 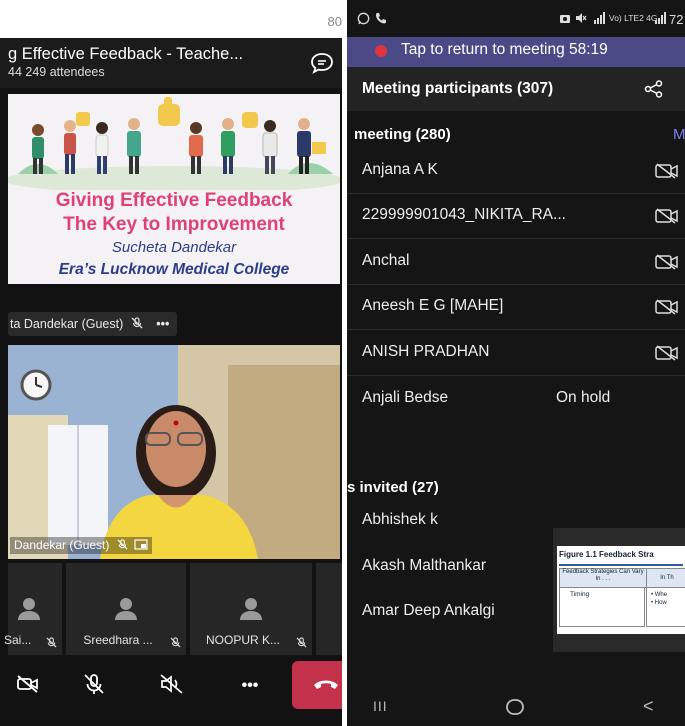 What do you see at coordinates (424, 565) in the screenshot?
I see `invited-name: Akash Malthankar` at bounding box center [424, 565].